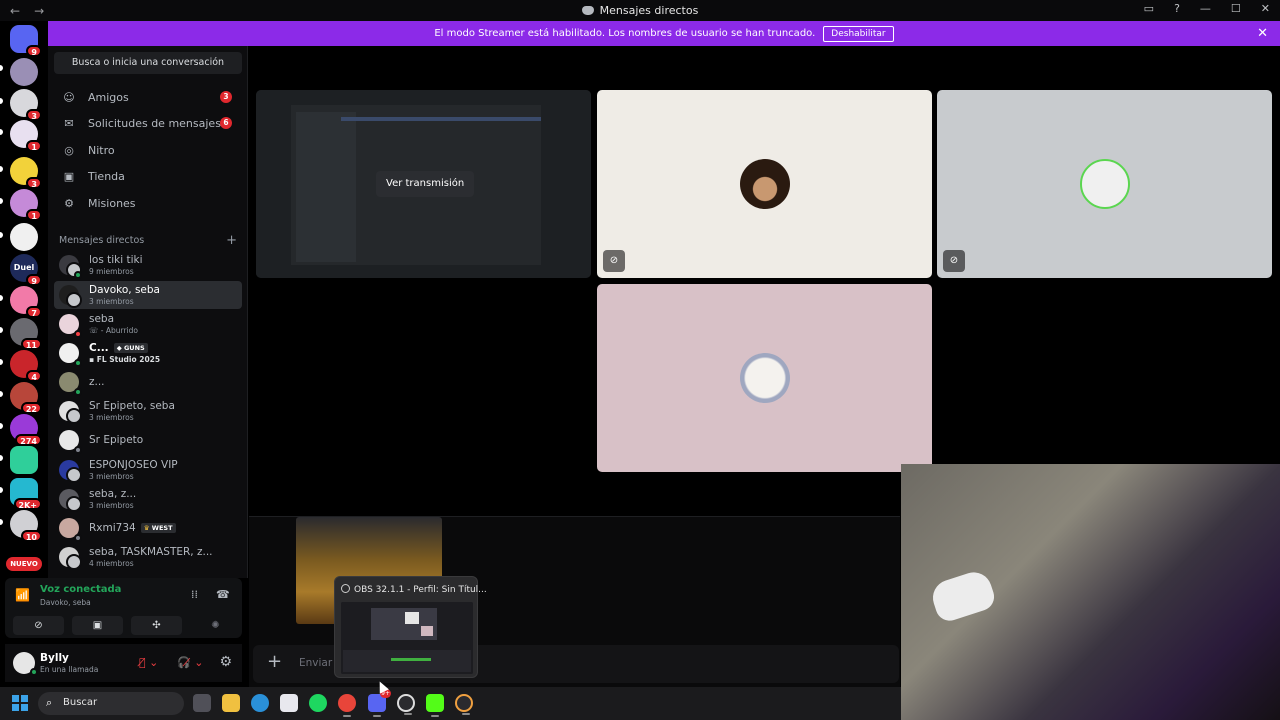 The image size is (1280, 720). What do you see at coordinates (54, 658) in the screenshot?
I see `username: Bylly` at bounding box center [54, 658].